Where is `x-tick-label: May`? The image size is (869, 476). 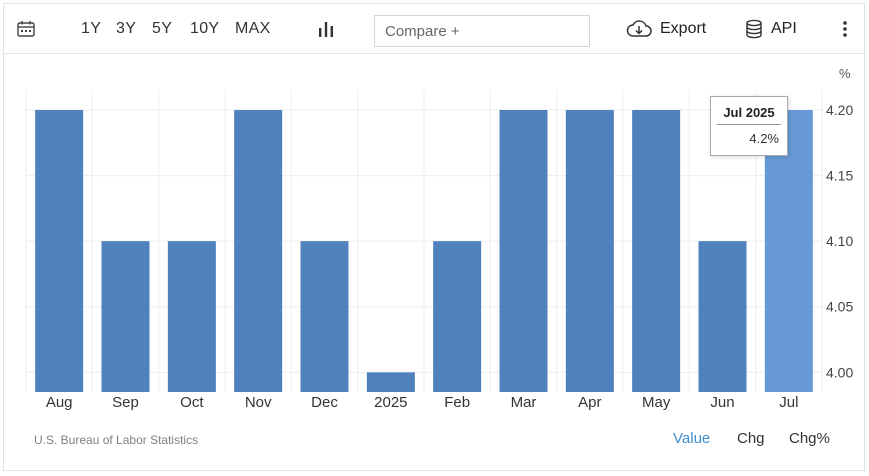 x-tick-label: May is located at coordinates (656, 402).